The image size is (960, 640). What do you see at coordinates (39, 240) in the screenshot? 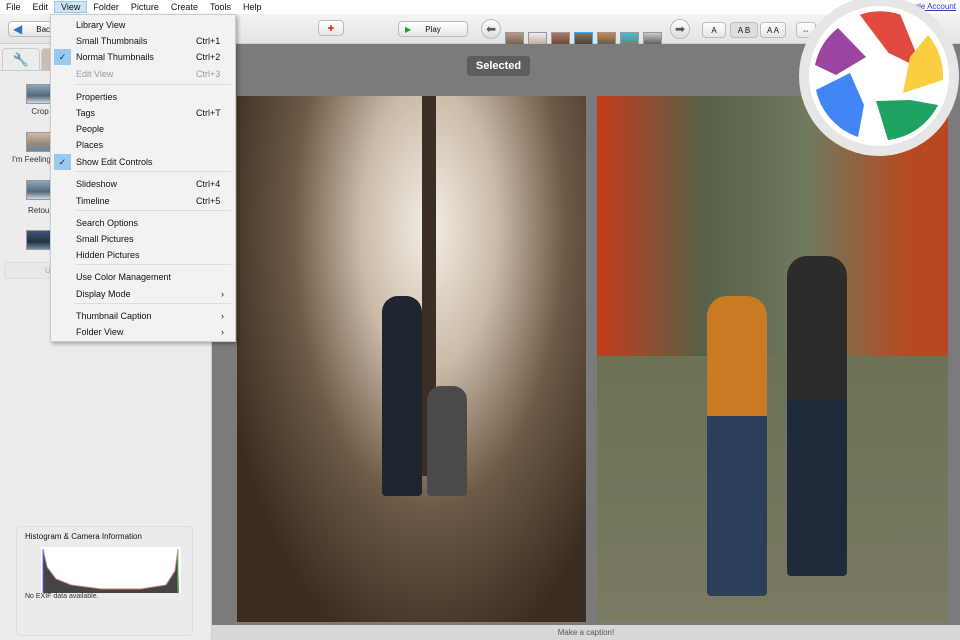
I see `tool-icon` at bounding box center [39, 240].